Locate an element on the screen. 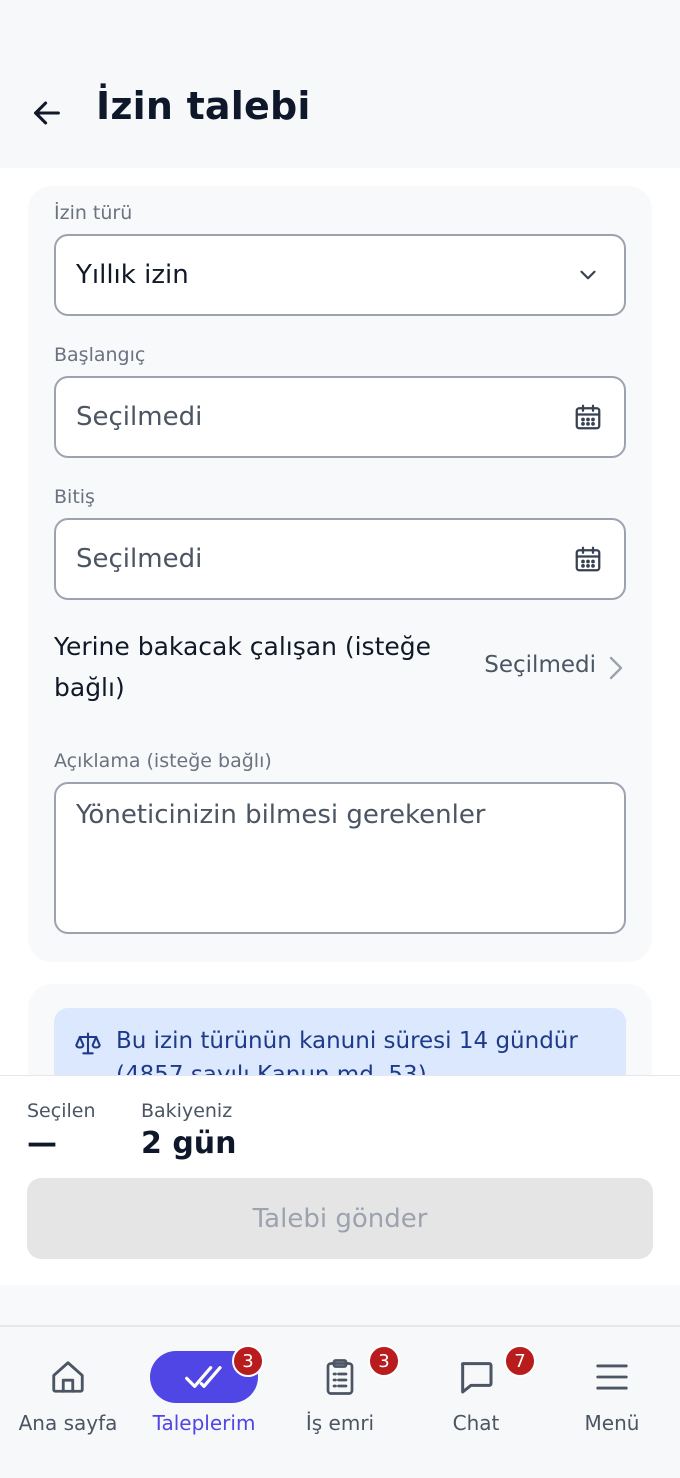 This screenshot has height=1478, width=680. description-textarea: Yöneticinizin bilmesi gerekenler is located at coordinates (340, 858).